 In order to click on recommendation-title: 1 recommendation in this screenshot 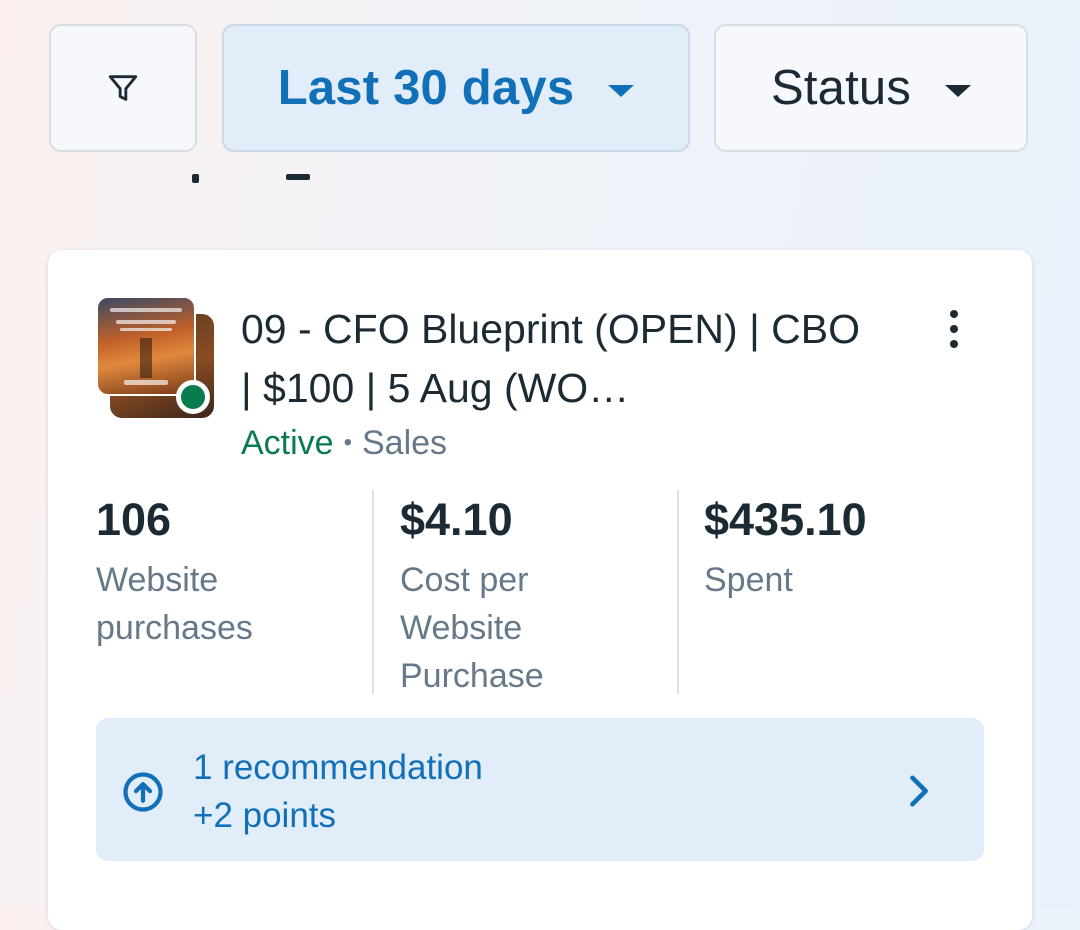, I will do `click(338, 767)`.